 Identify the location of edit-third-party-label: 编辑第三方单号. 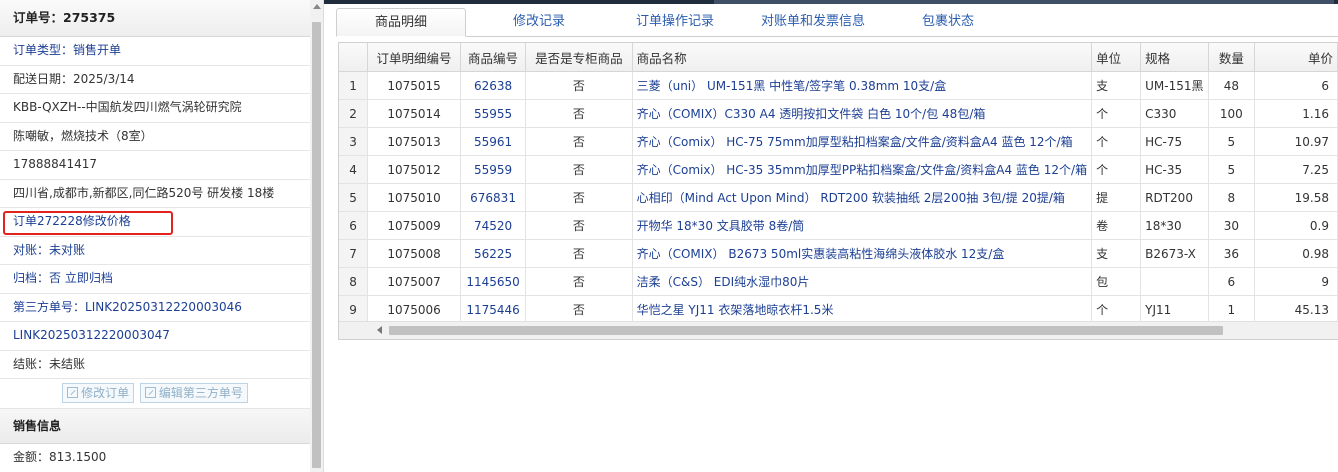
(200, 393).